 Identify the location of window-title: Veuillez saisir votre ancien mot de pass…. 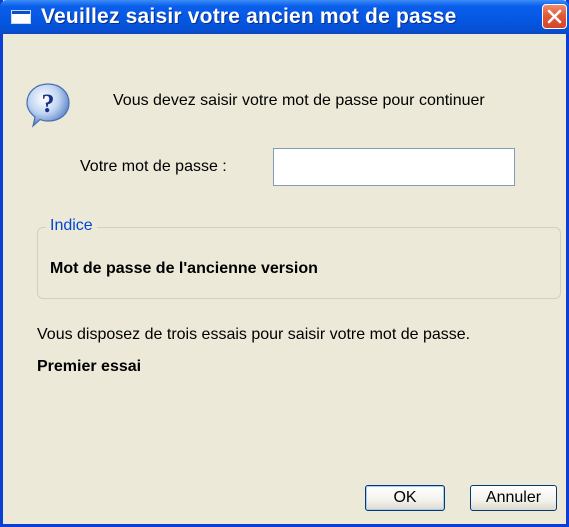
(249, 16).